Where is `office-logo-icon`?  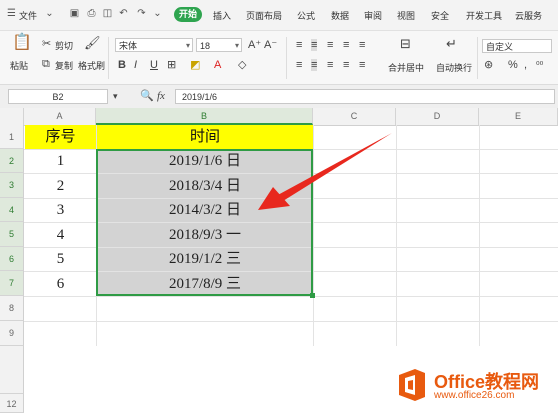
office-logo-icon is located at coordinates (412, 385).